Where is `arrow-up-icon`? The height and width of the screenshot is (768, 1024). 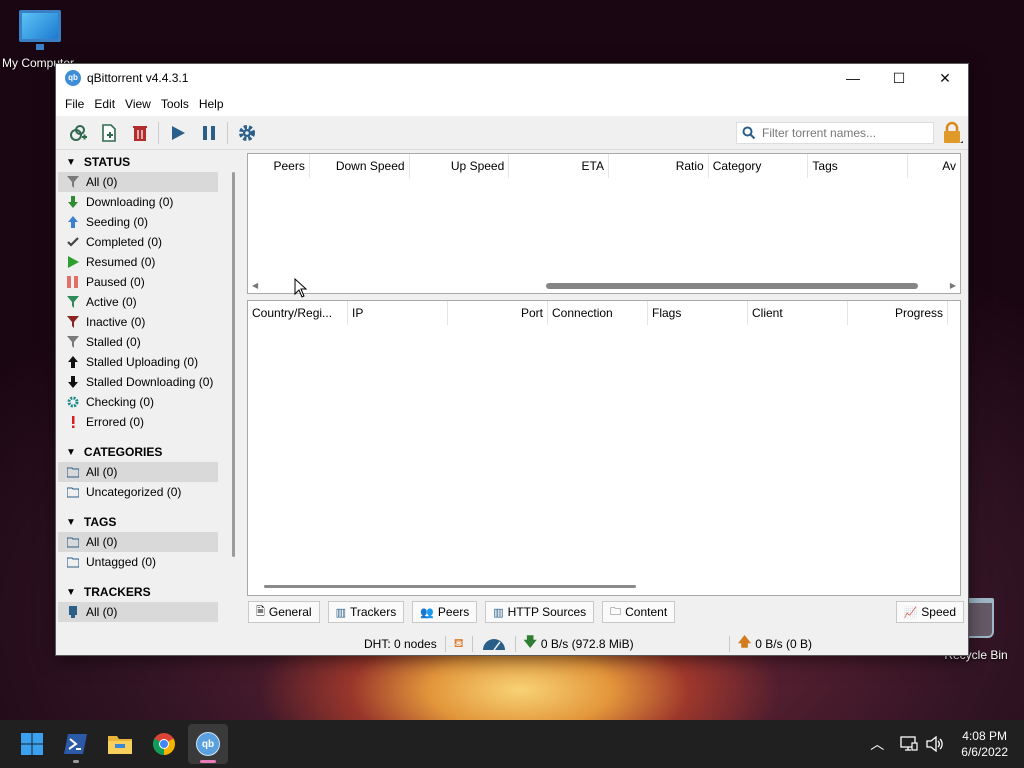 arrow-up-icon is located at coordinates (73, 222).